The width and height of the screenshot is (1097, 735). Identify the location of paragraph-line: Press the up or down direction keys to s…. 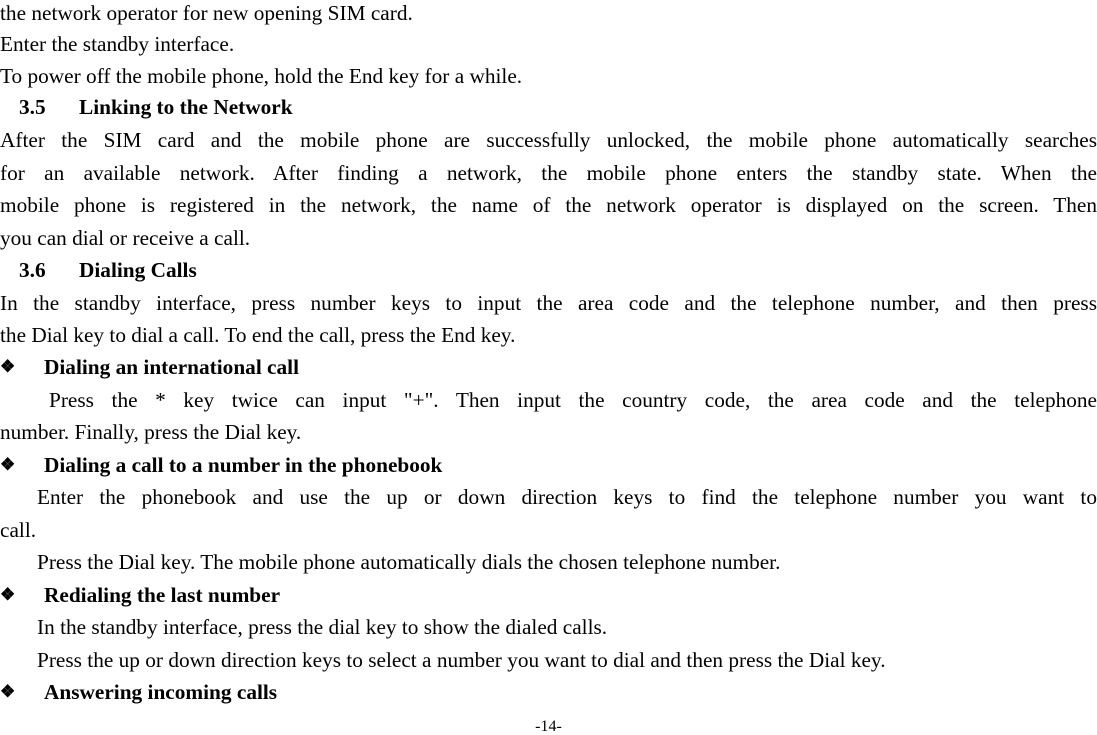
(461, 660).